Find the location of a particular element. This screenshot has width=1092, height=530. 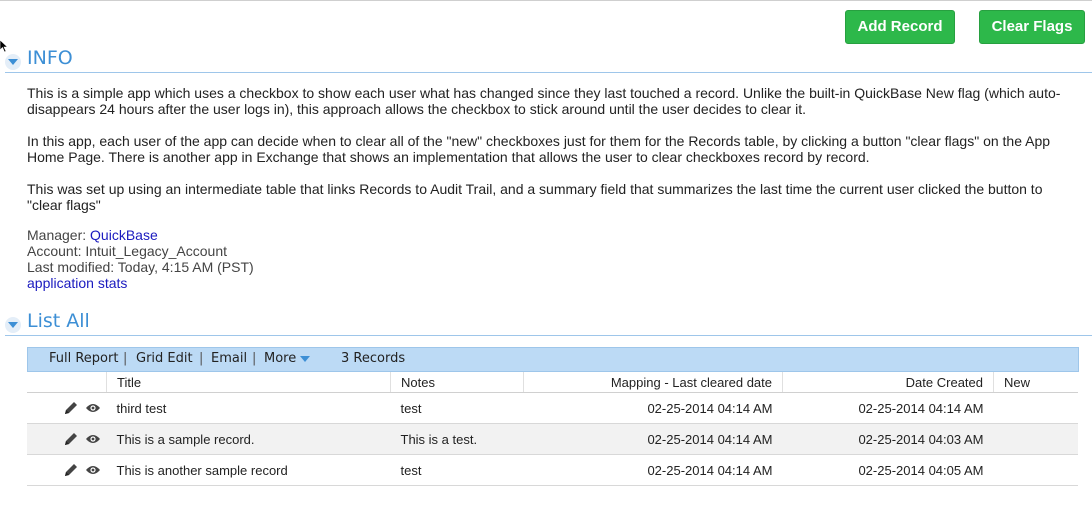

list-section-header: List All is located at coordinates (548, 323).